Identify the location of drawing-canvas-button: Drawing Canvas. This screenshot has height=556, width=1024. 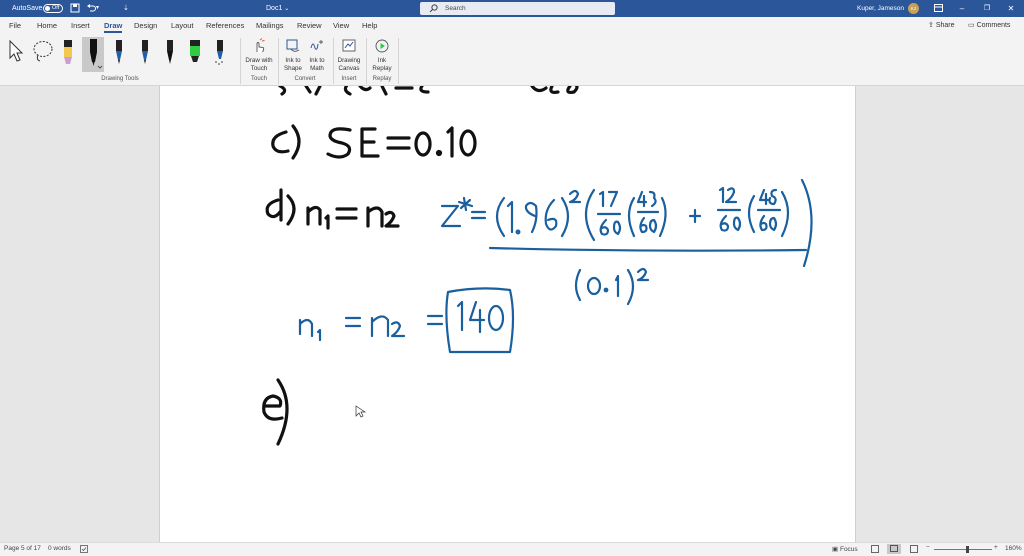
(349, 55).